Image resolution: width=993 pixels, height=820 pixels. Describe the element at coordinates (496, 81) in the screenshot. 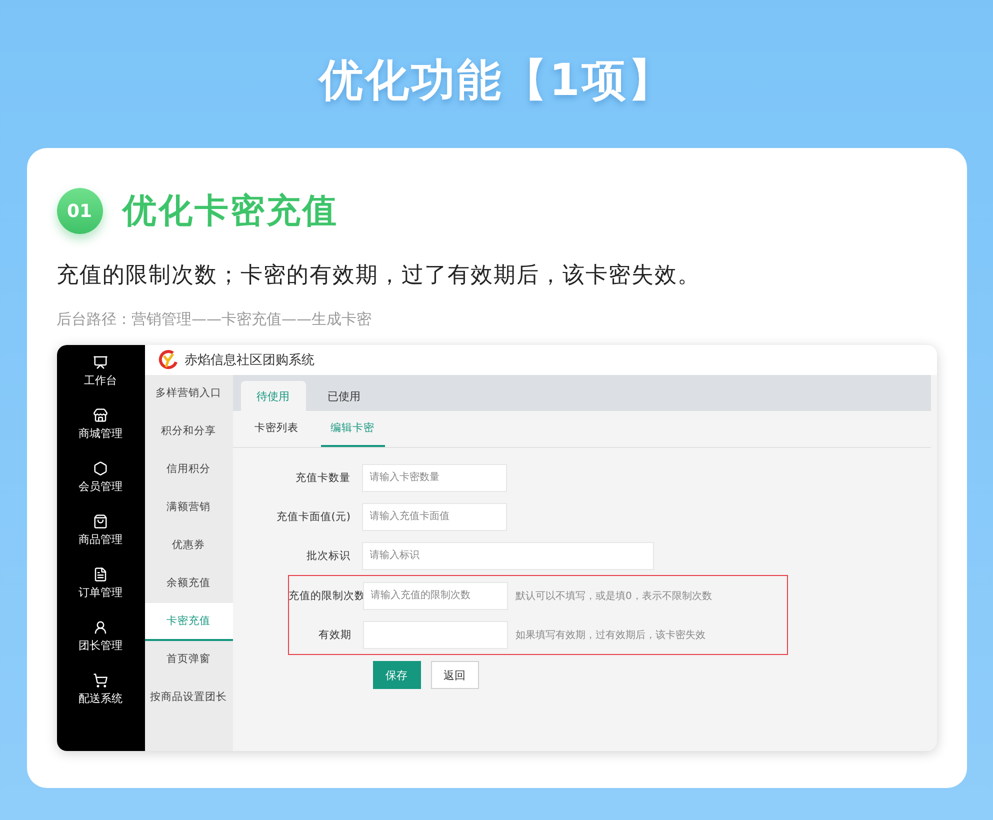

I see `page-title: 优化功能【1项】` at that location.